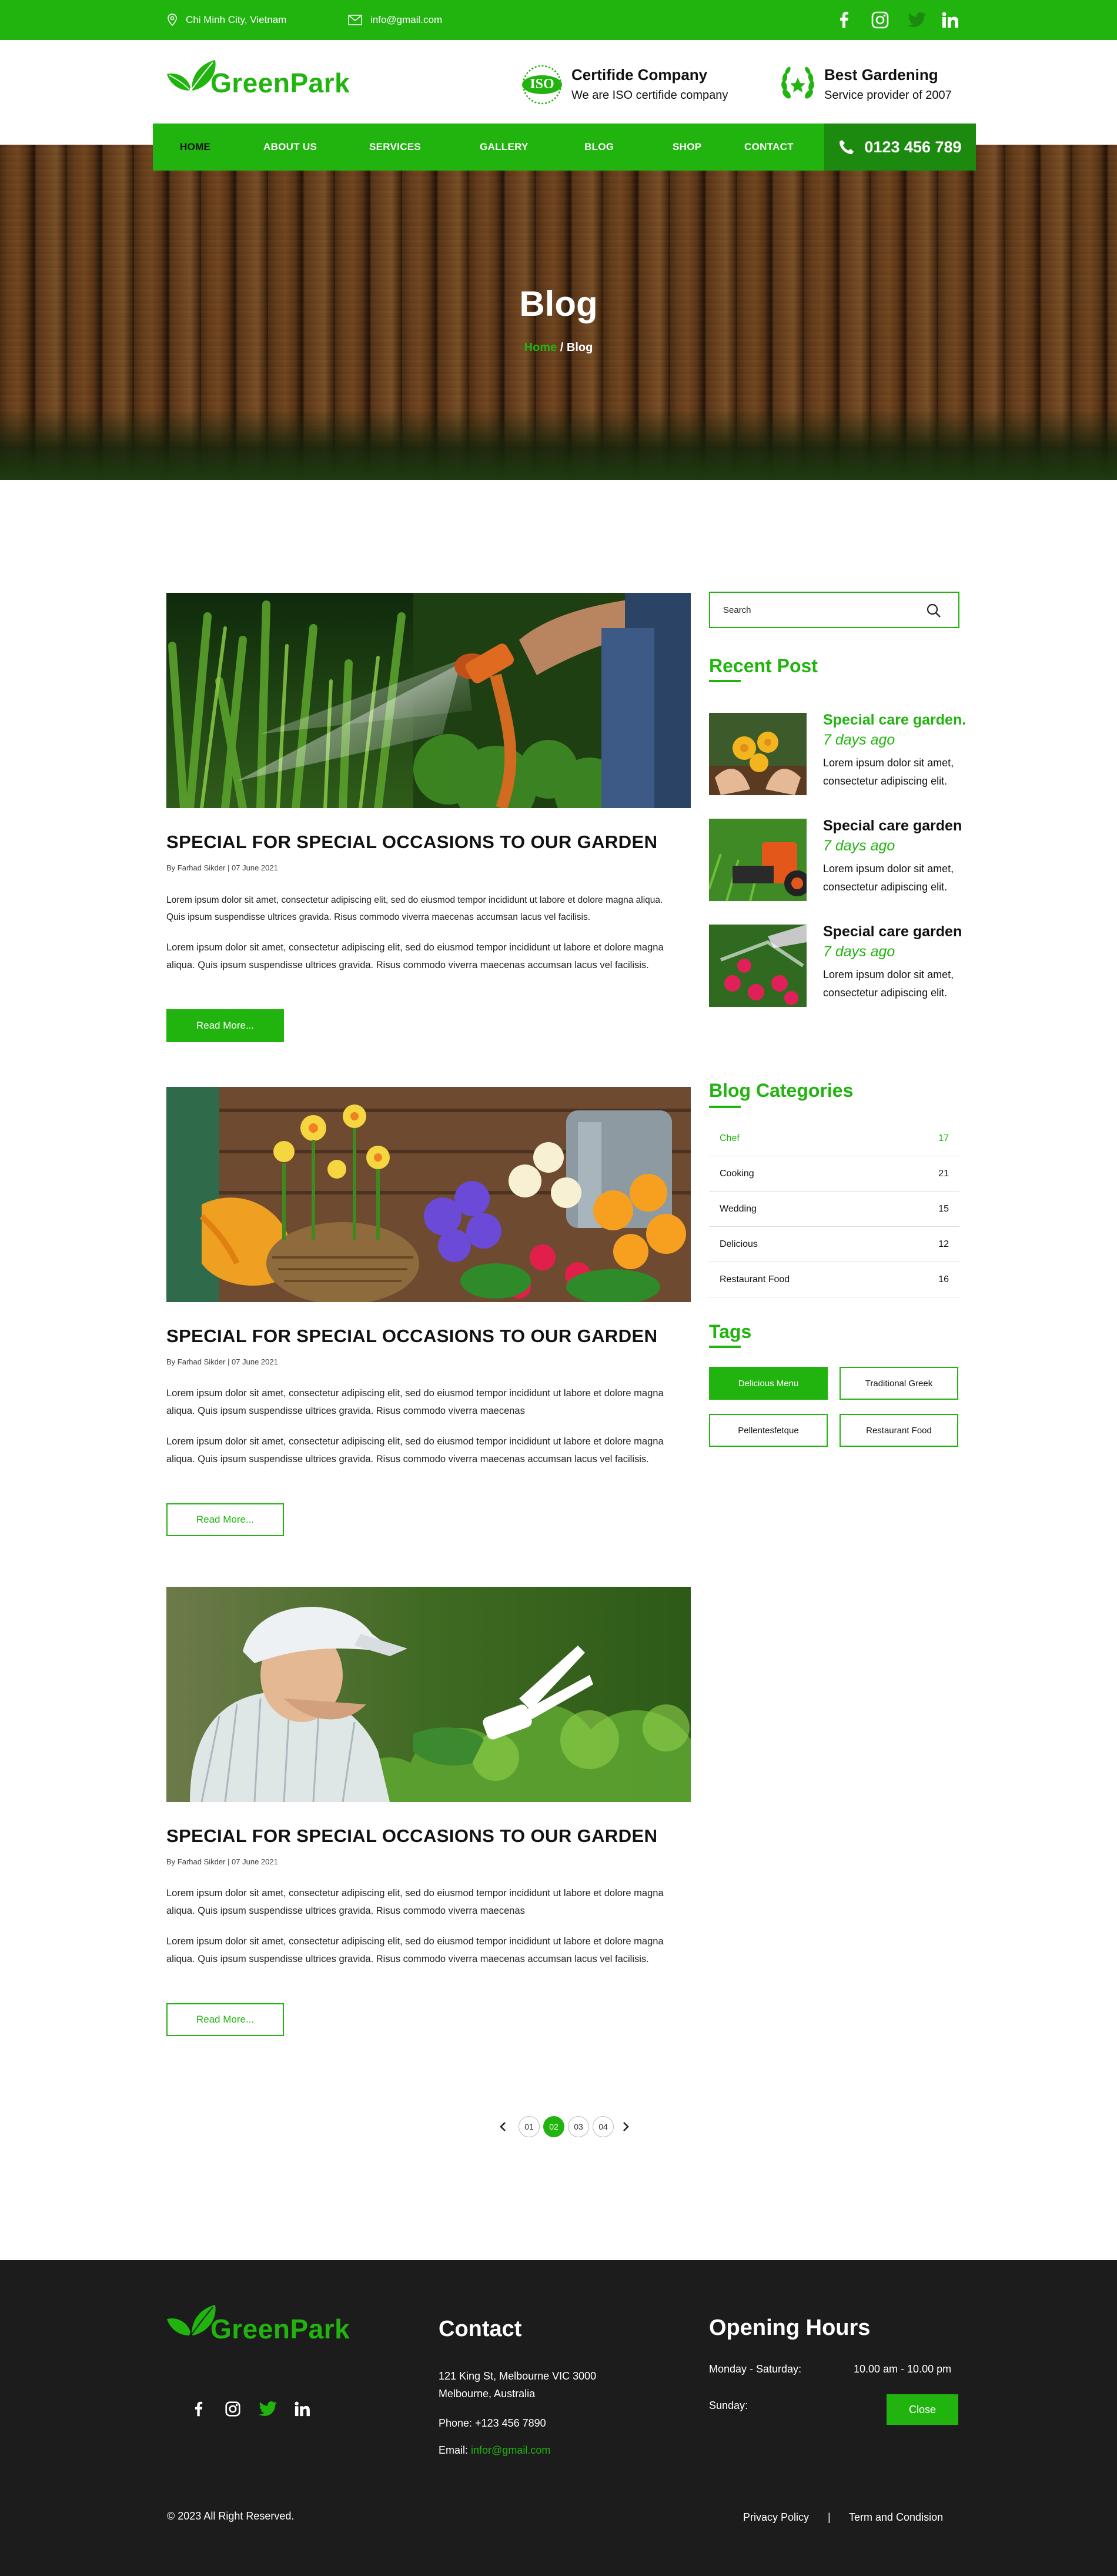 This screenshot has width=1117, height=2576. Describe the element at coordinates (781, 1090) in the screenshot. I see `blog-categories-heading: Blog Categories` at that location.